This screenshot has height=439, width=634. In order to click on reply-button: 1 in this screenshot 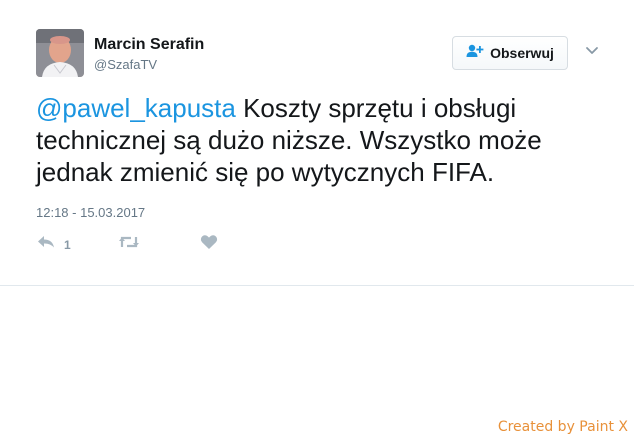, I will do `click(53, 244)`.